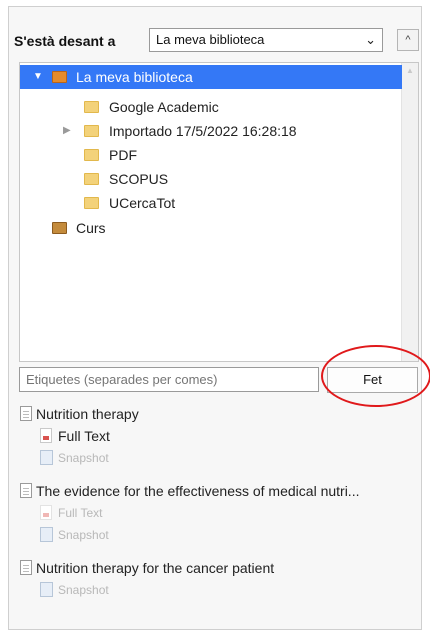  I want to click on tags-input, so click(169, 379).